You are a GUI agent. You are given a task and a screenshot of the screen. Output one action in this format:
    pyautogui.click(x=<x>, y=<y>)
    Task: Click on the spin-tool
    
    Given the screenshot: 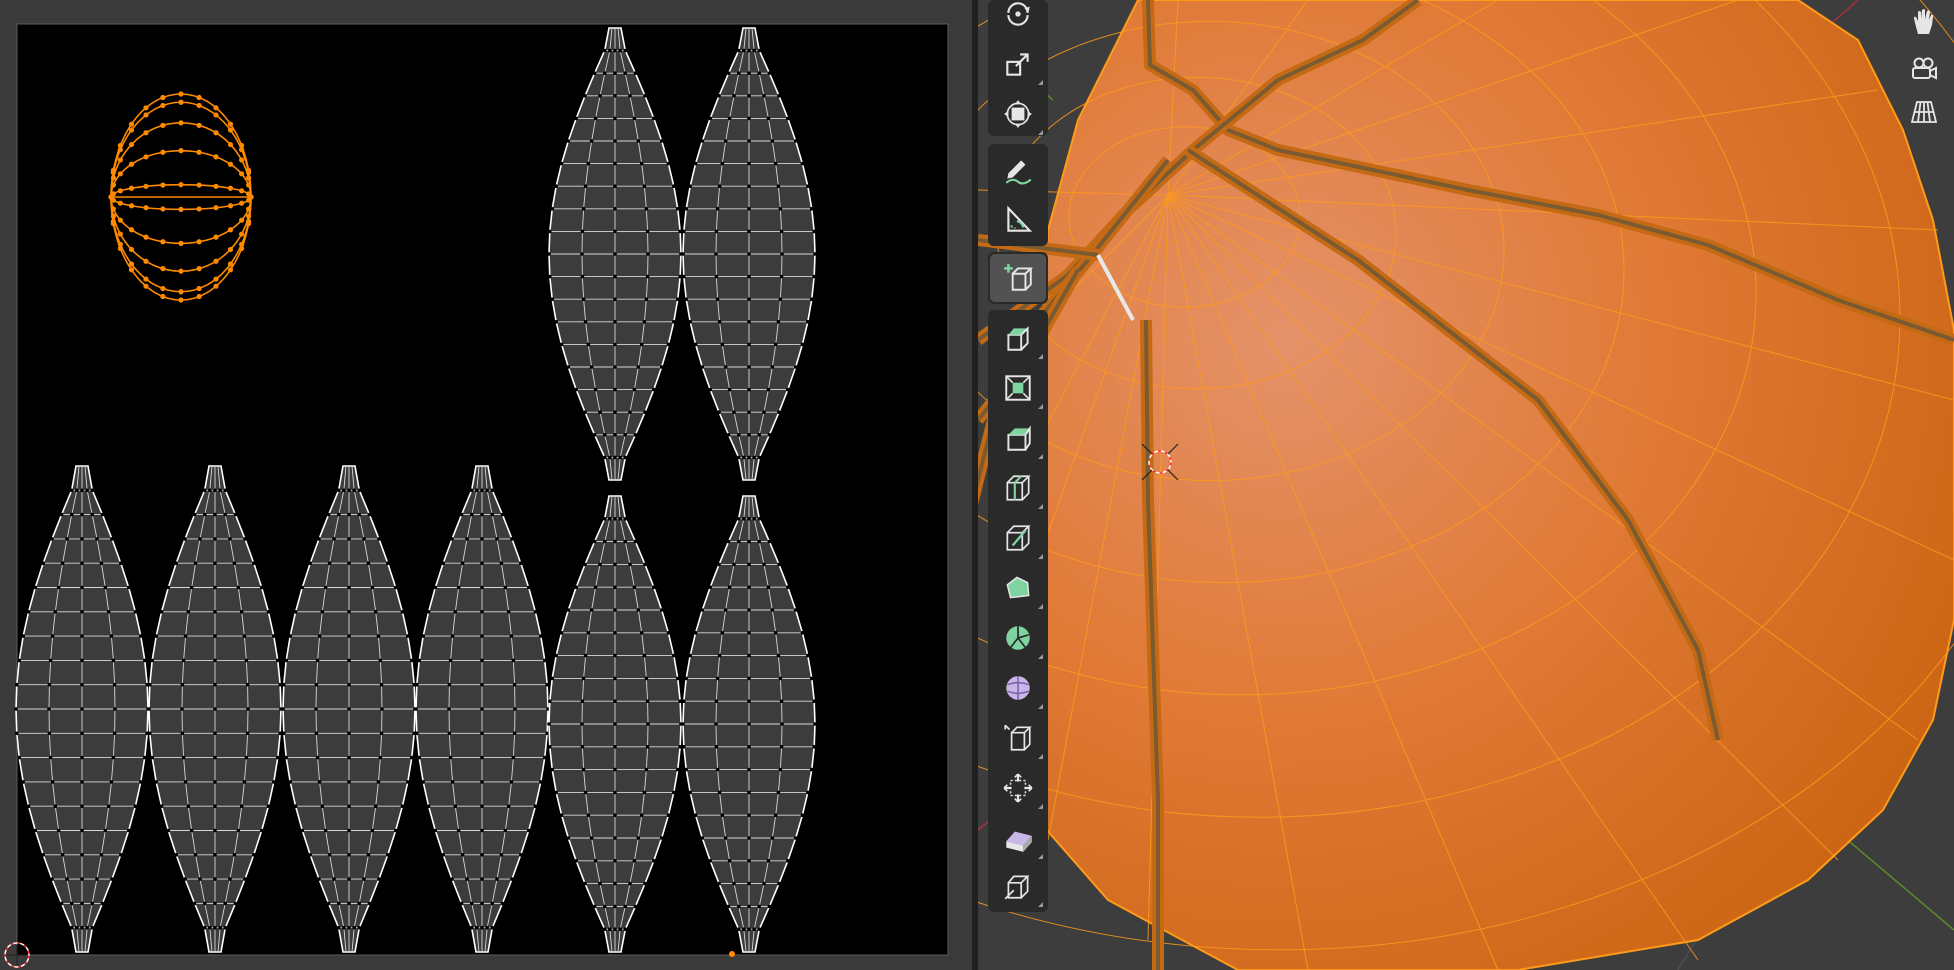 What is the action you would take?
    pyautogui.click(x=1018, y=638)
    